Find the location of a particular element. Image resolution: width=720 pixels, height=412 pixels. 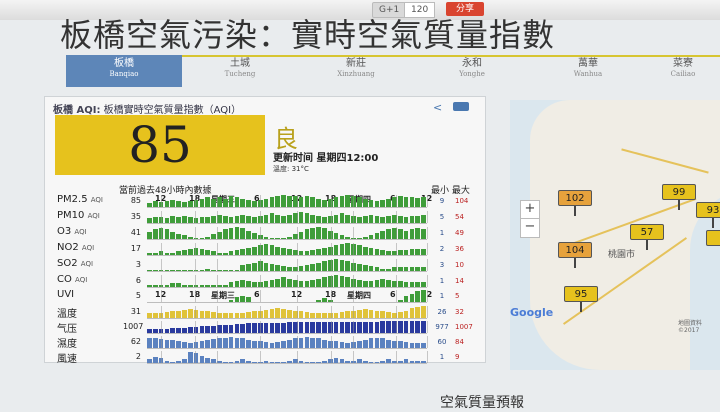

tab-cailiao: 菜寮 Cailiao is located at coordinates (683, 71).